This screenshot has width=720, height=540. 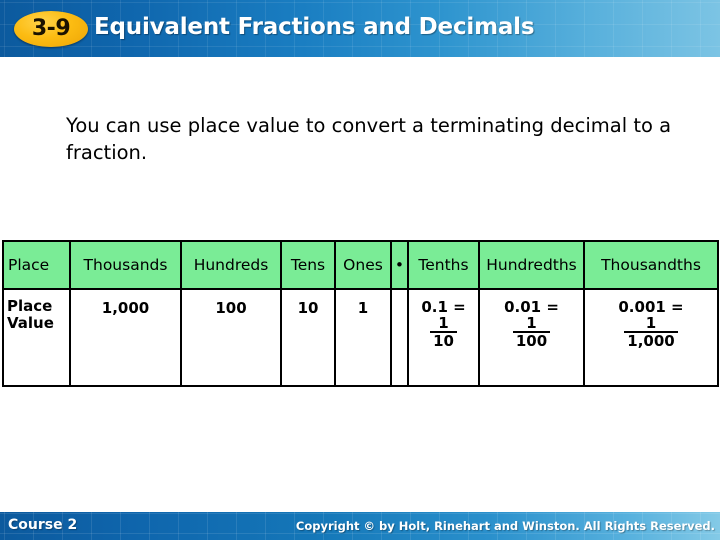 What do you see at coordinates (363, 265) in the screenshot?
I see `table-header-ones: Ones` at bounding box center [363, 265].